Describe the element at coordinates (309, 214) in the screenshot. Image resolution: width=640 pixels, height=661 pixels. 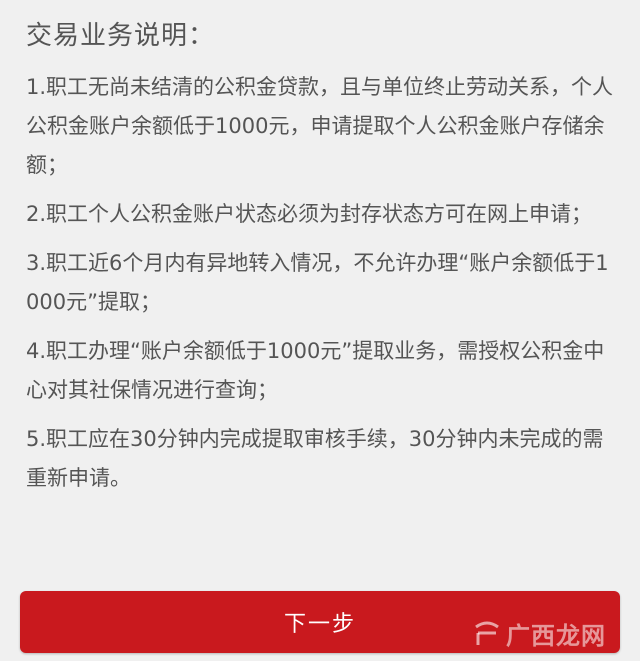
I see `instruction-item-2: 2.职工个人公积金账户状态必须为封存状态方可在网上申请；` at that location.